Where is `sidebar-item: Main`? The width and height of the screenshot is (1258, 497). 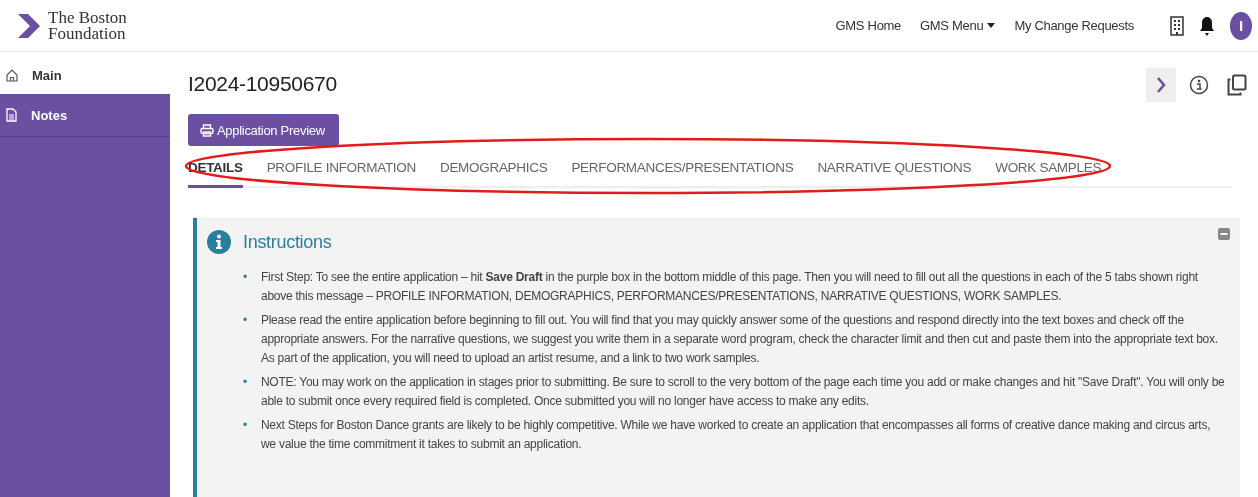
sidebar-item: Main is located at coordinates (85, 75).